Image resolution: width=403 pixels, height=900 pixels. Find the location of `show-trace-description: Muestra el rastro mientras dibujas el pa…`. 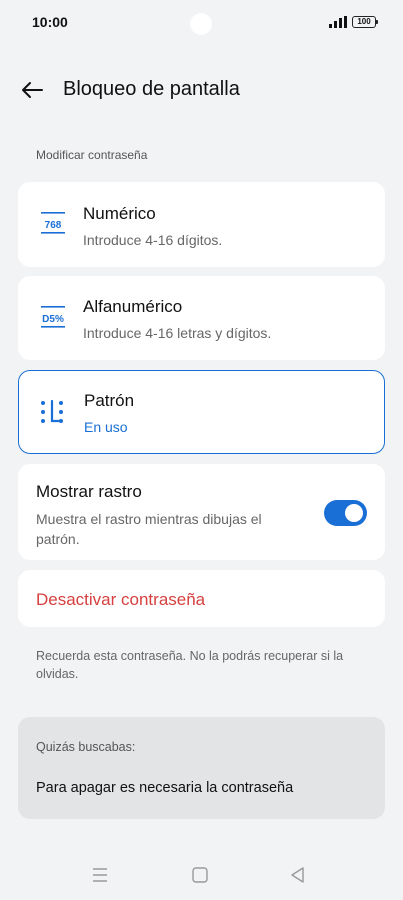

show-trace-description: Muestra el rastro mientras dibujas el pa… is located at coordinates (149, 529).